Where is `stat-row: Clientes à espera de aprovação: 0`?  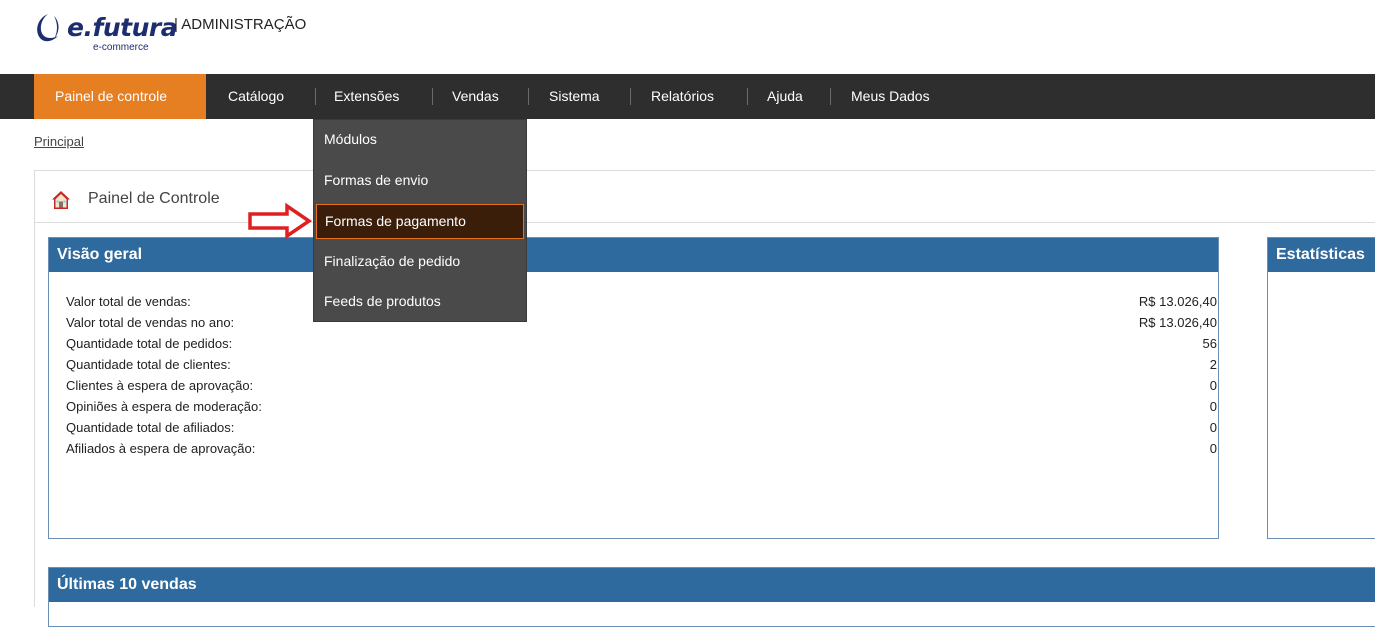
stat-row: Clientes à espera de aprovação: 0 is located at coordinates (641, 388).